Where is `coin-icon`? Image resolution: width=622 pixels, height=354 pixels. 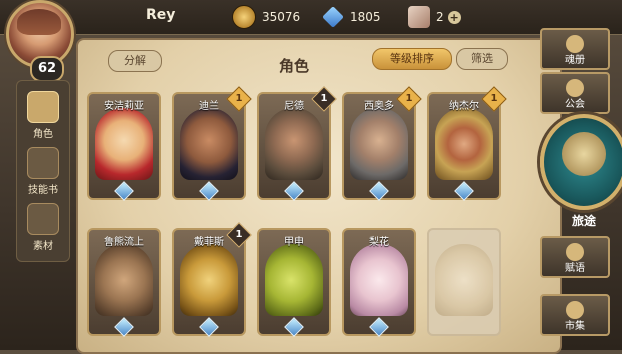 coin-icon is located at coordinates (244, 17).